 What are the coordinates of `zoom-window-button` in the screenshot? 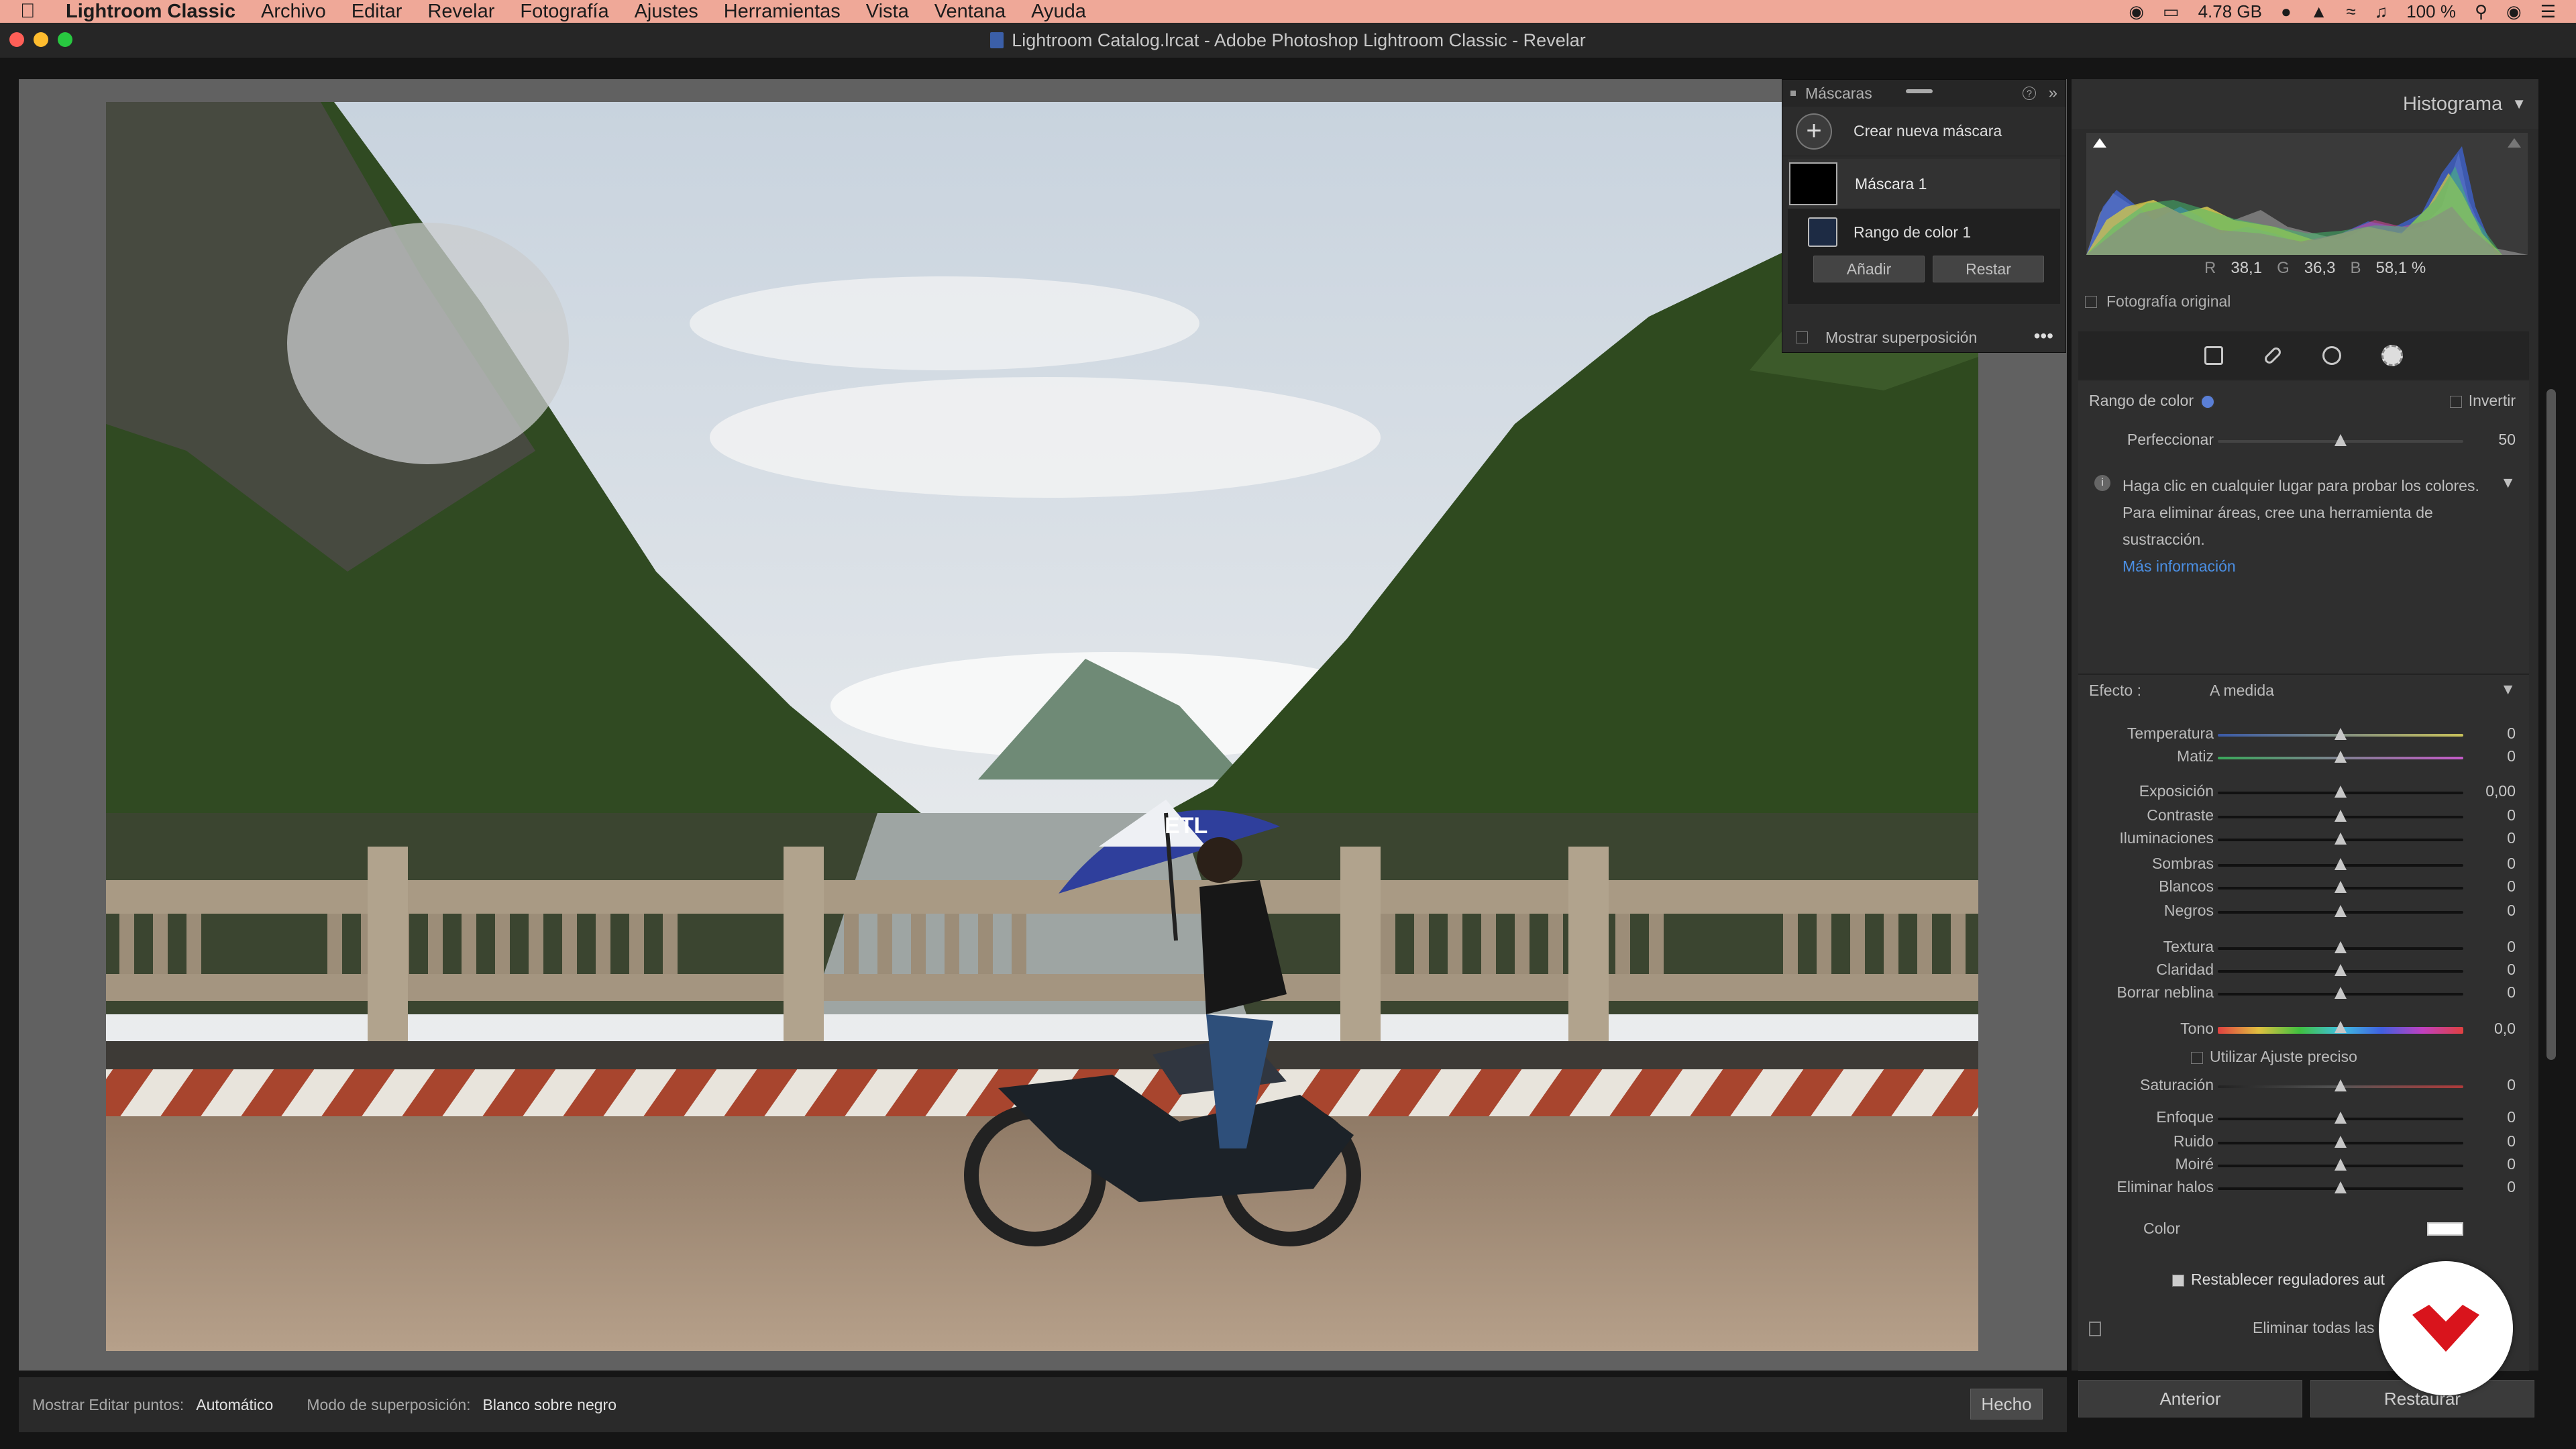 It's located at (65, 39).